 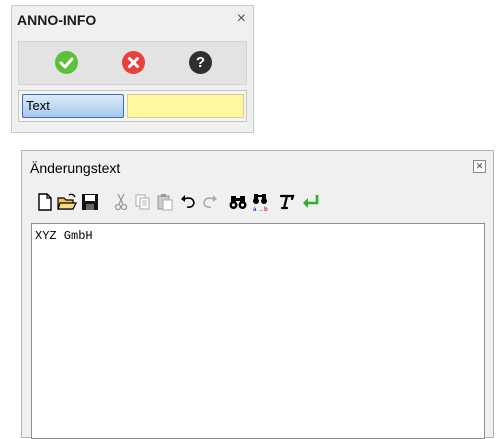 I want to click on redo-icon, so click(x=210, y=202).